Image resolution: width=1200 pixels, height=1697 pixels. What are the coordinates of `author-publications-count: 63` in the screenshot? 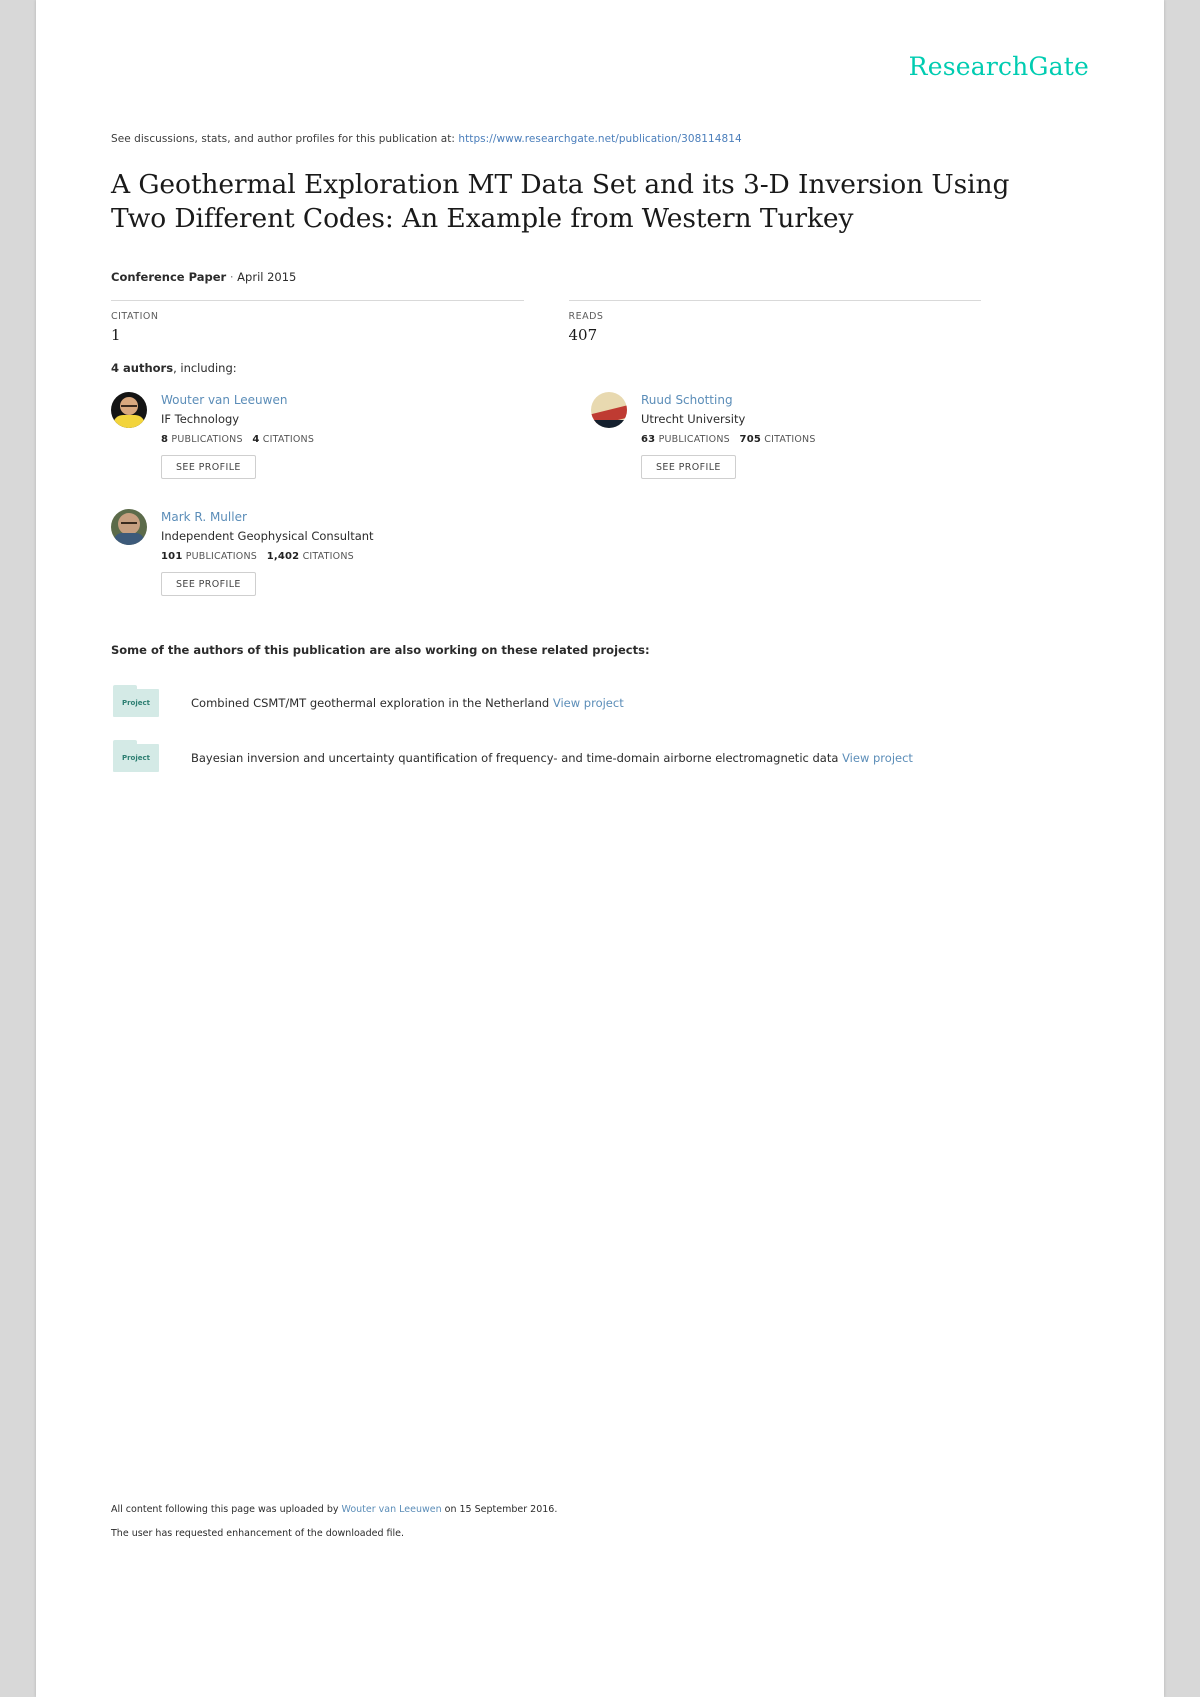 It's located at (648, 439).